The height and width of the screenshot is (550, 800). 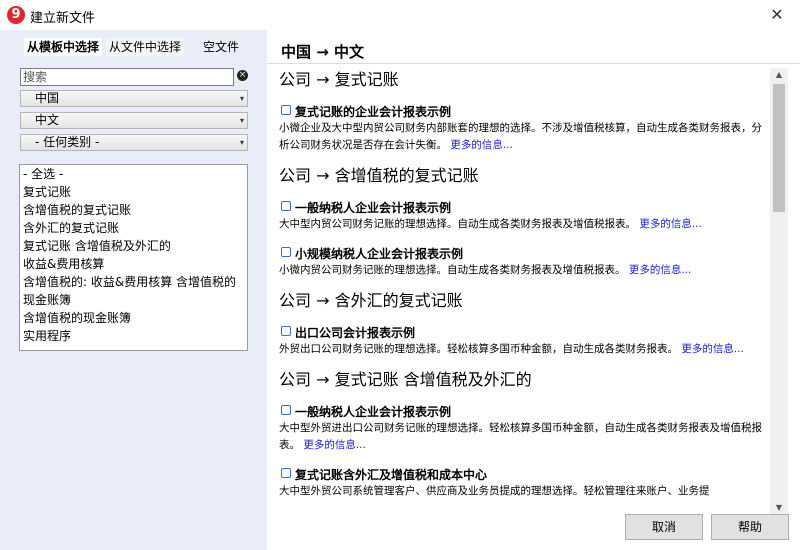 I want to click on list-item: - 全选 -, so click(x=133, y=174).